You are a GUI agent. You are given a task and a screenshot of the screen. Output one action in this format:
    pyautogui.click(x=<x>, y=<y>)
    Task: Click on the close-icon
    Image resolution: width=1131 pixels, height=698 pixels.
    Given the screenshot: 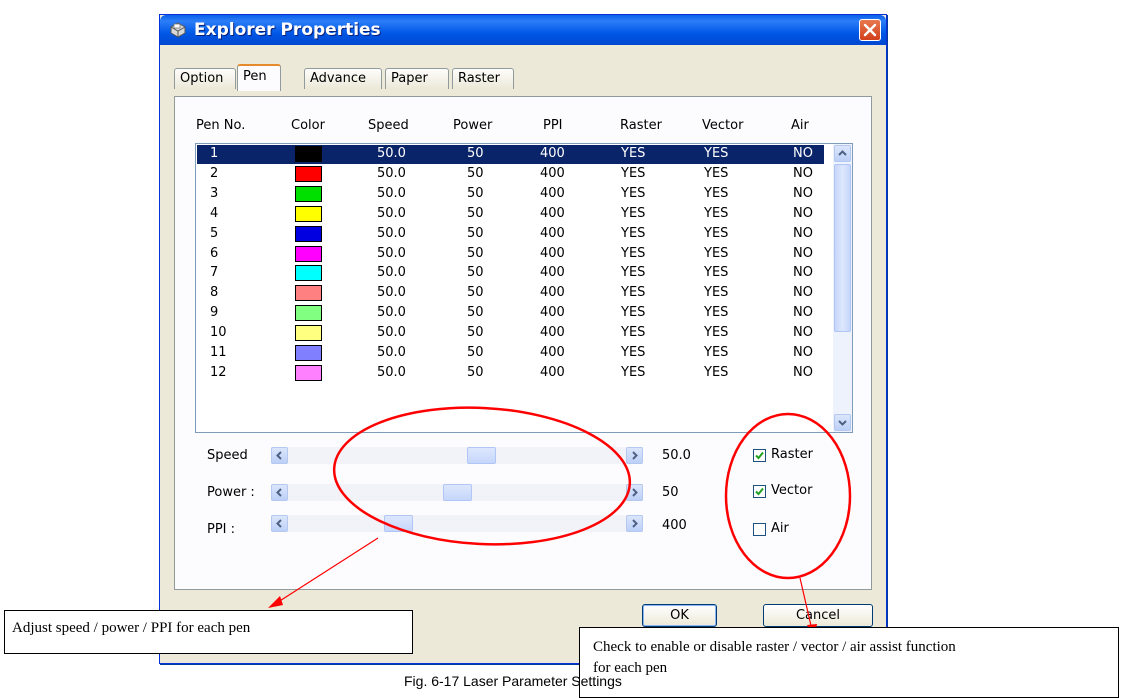 What is the action you would take?
    pyautogui.click(x=870, y=30)
    